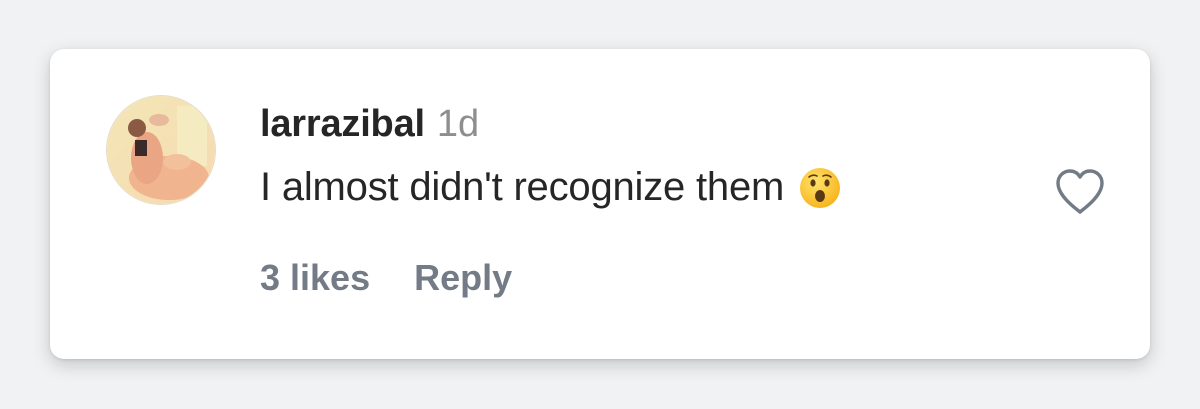 This screenshot has width=1200, height=409. I want to click on timestamp: 1d, so click(458, 124).